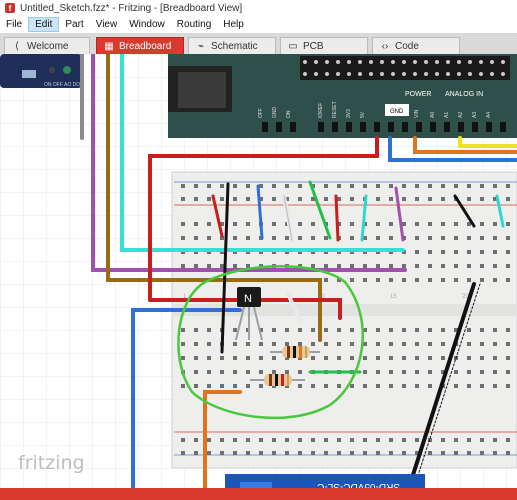 This screenshot has height=500, width=517. What do you see at coordinates (416, 45) in the screenshot?
I see `tab-code: ‹› Code` at bounding box center [416, 45].